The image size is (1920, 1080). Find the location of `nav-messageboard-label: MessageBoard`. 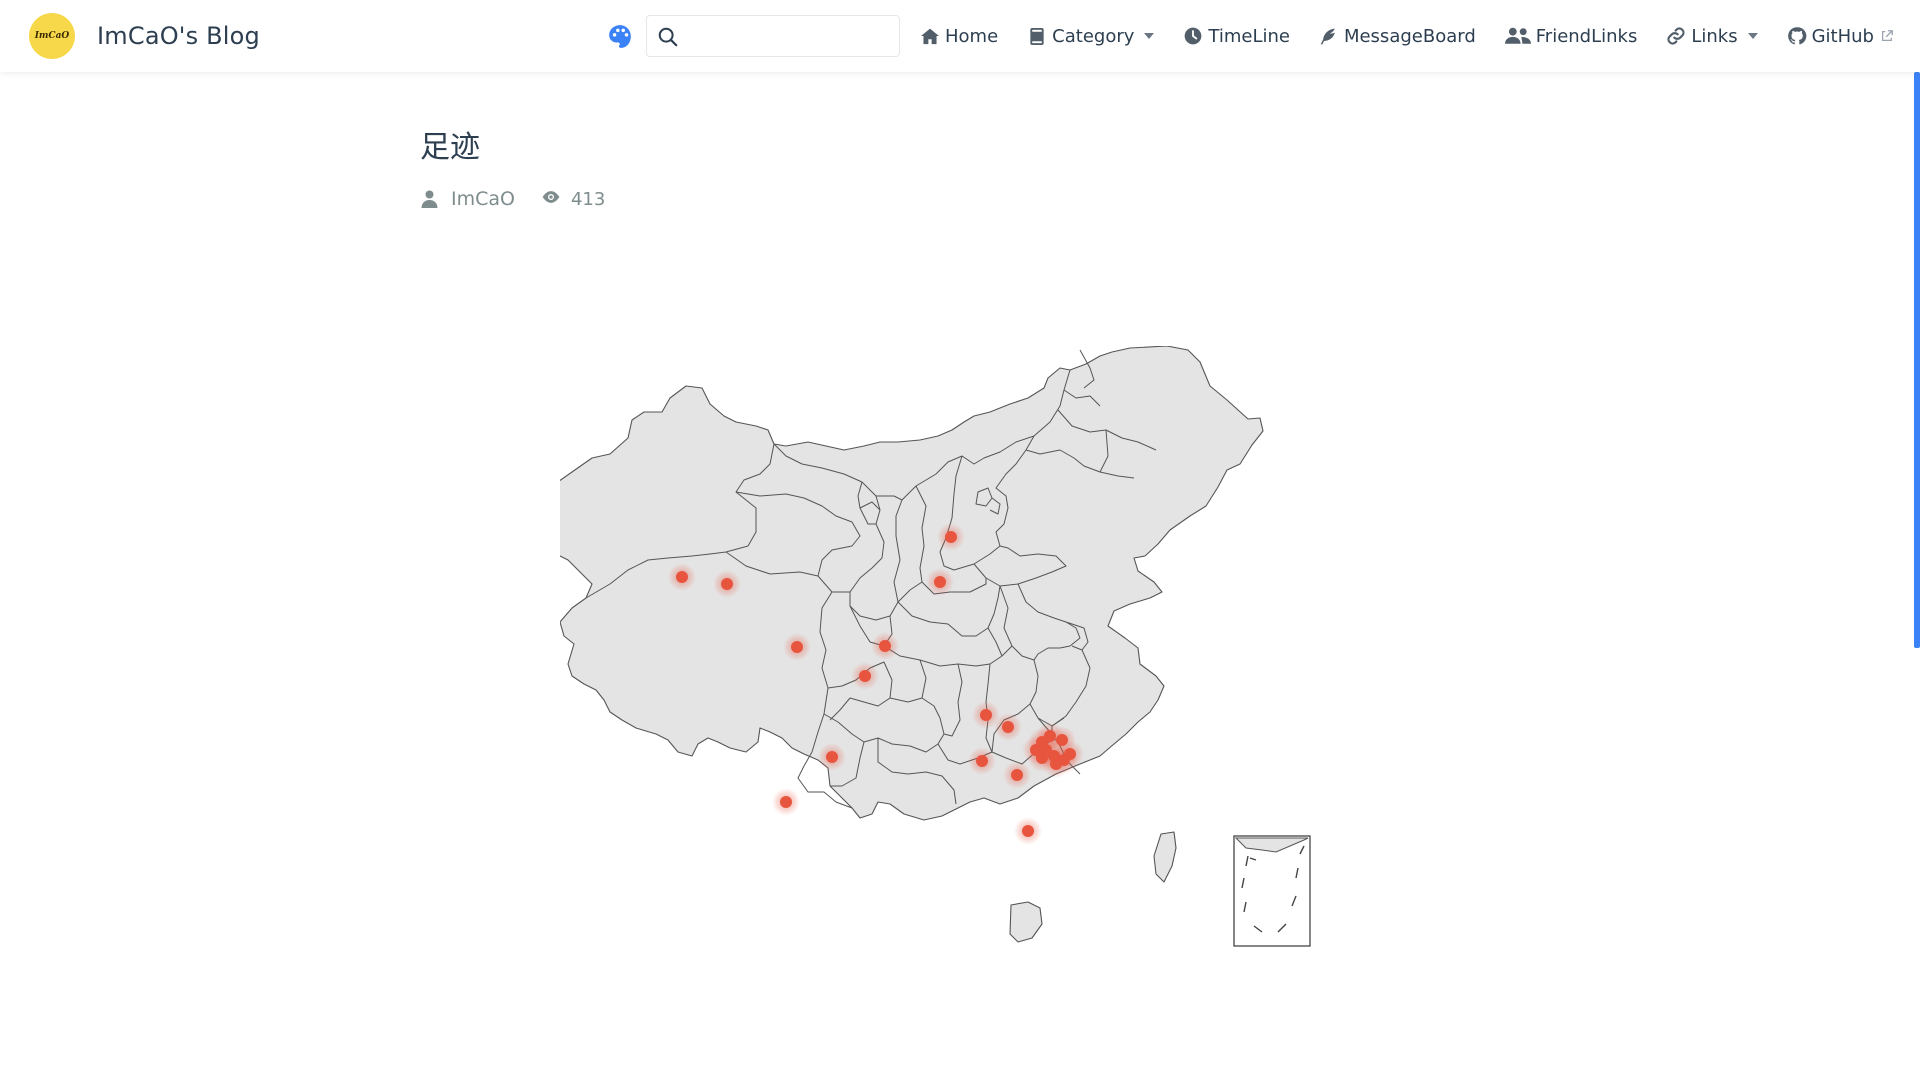

nav-messageboard-label: MessageBoard is located at coordinates (1409, 36).